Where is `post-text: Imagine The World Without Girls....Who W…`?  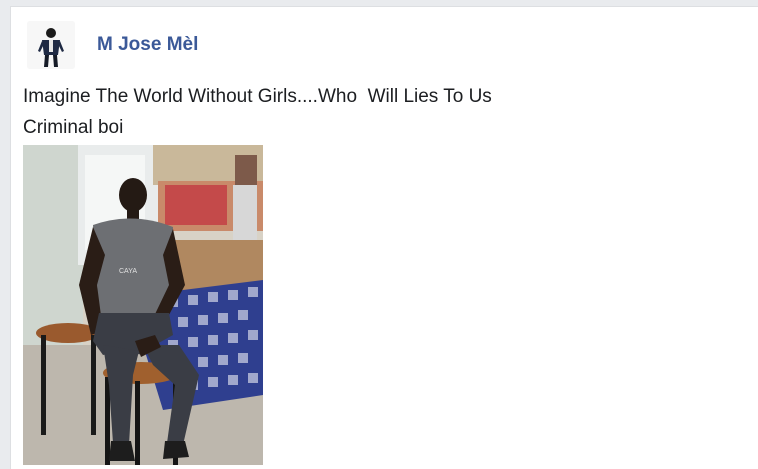 post-text: Imagine The World Without Girls....Who W… is located at coordinates (257, 112).